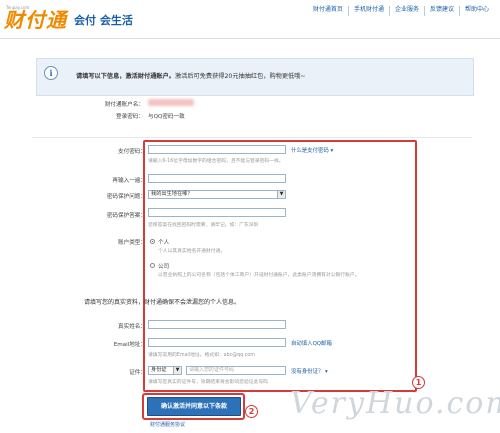  What do you see at coordinates (312, 150) in the screenshot?
I see `pay-password-help-link: 什么是支付密码 ▾` at bounding box center [312, 150].